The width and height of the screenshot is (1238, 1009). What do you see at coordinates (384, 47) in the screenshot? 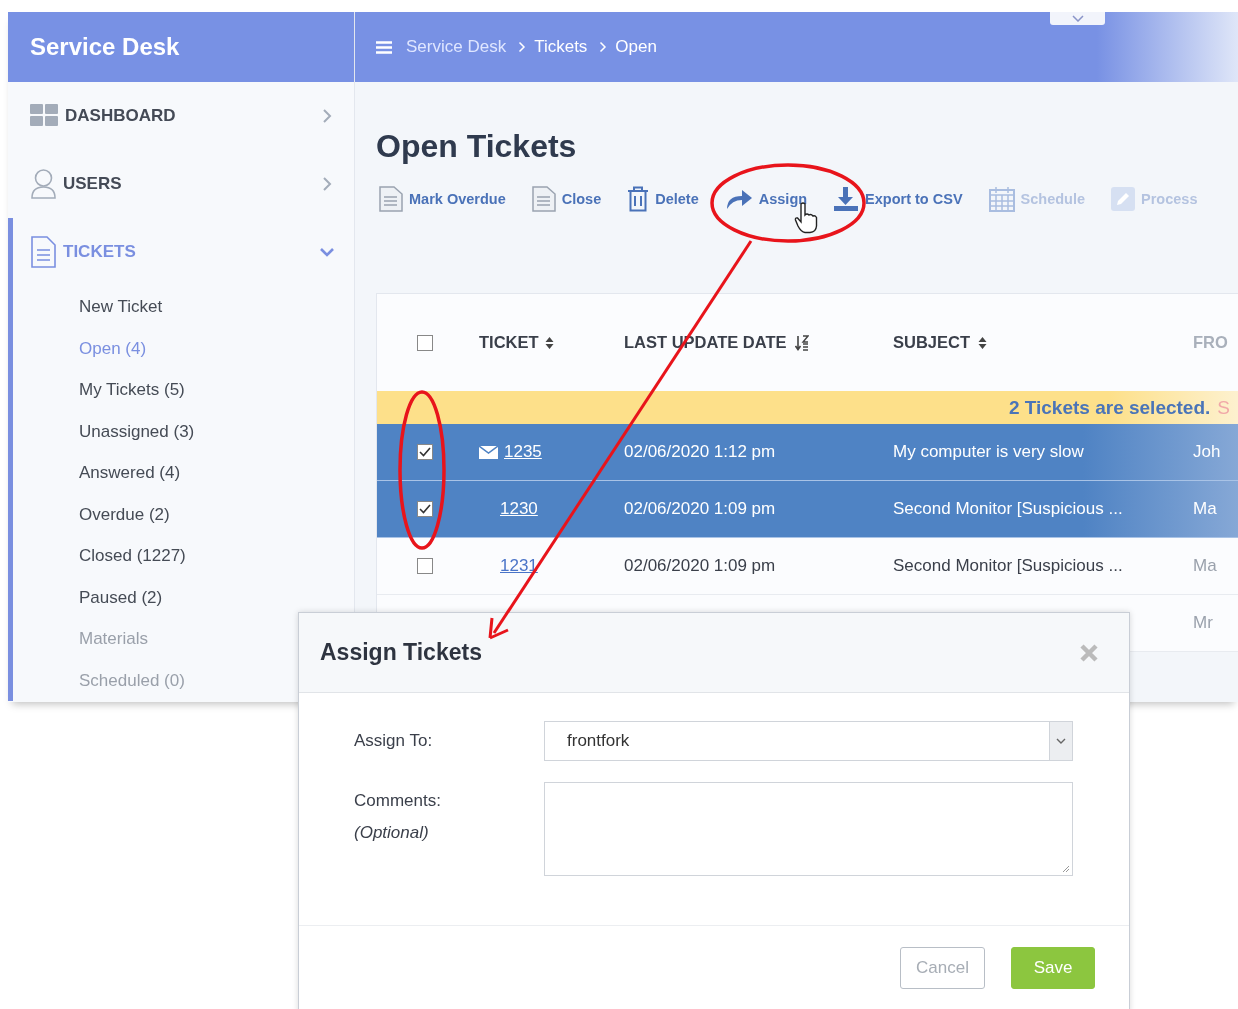
I see `menu-icon` at bounding box center [384, 47].